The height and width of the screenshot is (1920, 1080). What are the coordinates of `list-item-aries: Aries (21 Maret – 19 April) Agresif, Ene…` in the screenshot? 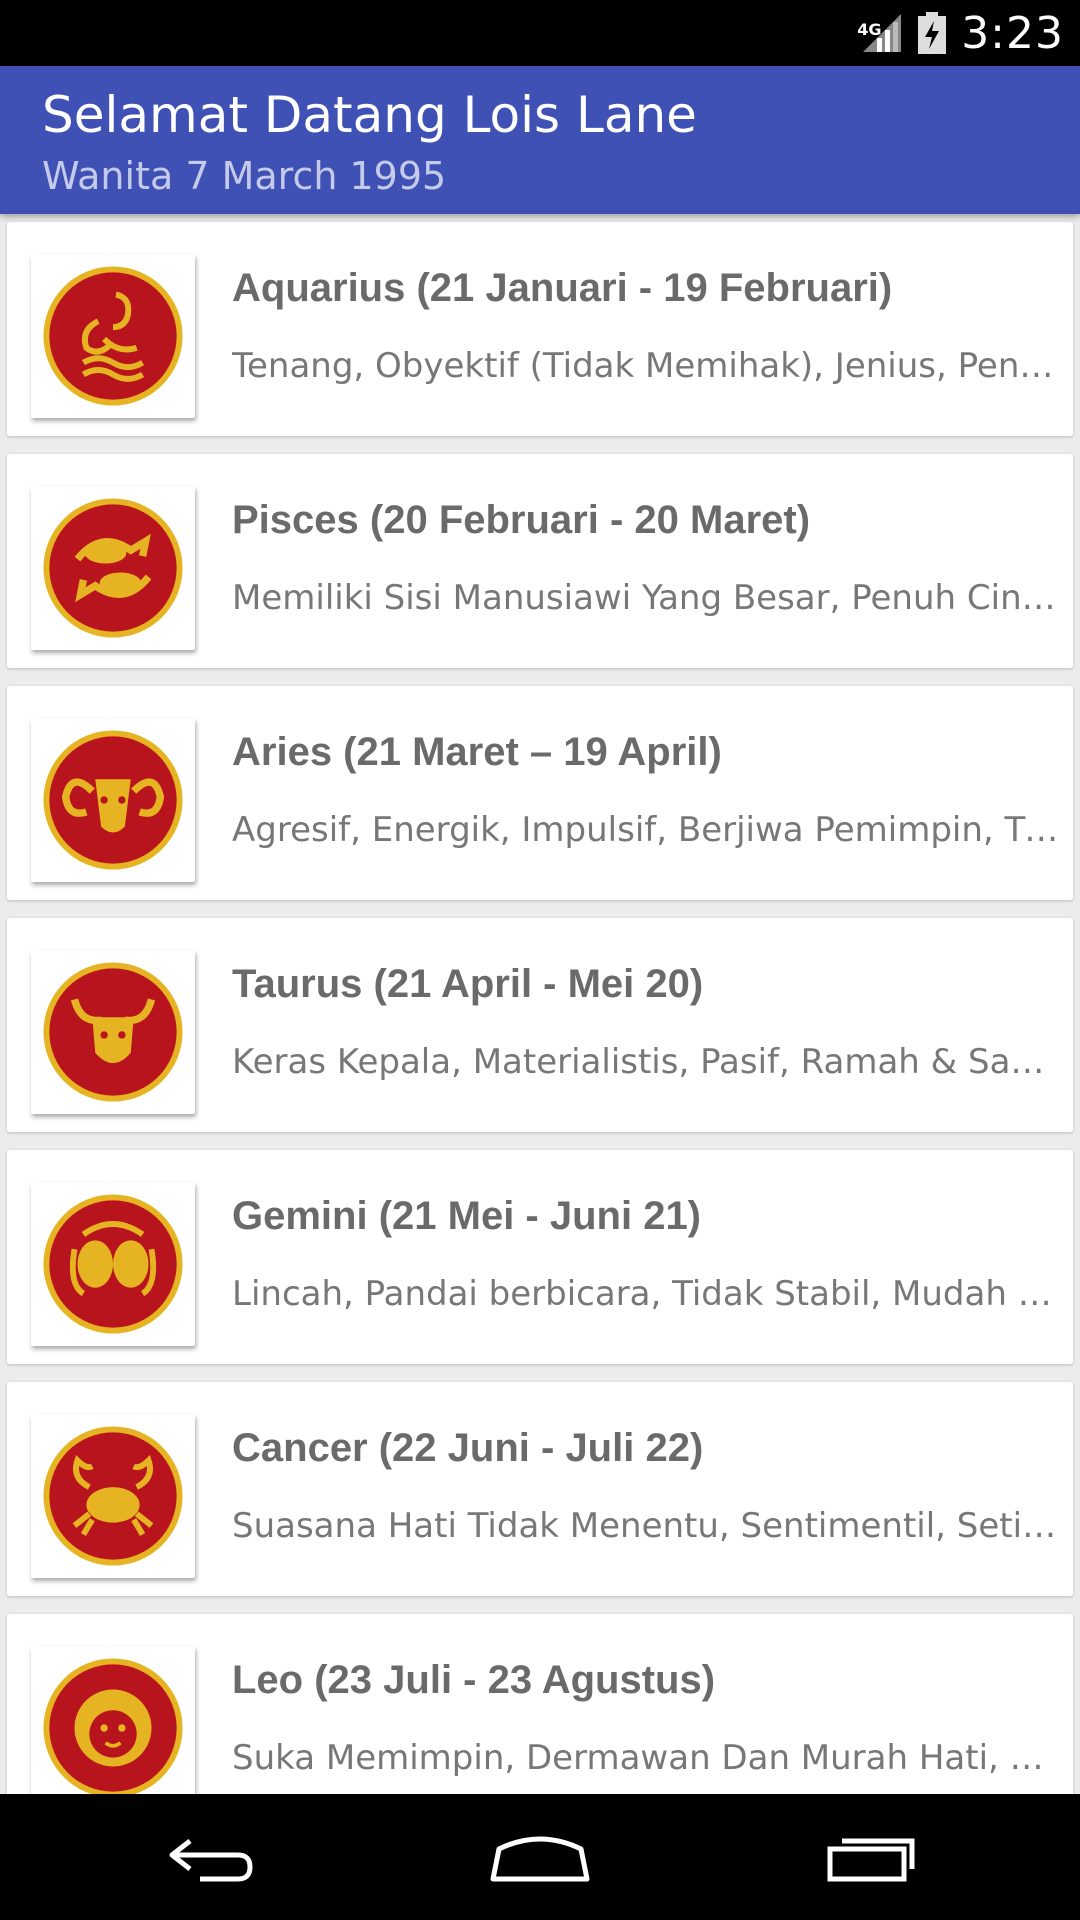 It's located at (540, 793).